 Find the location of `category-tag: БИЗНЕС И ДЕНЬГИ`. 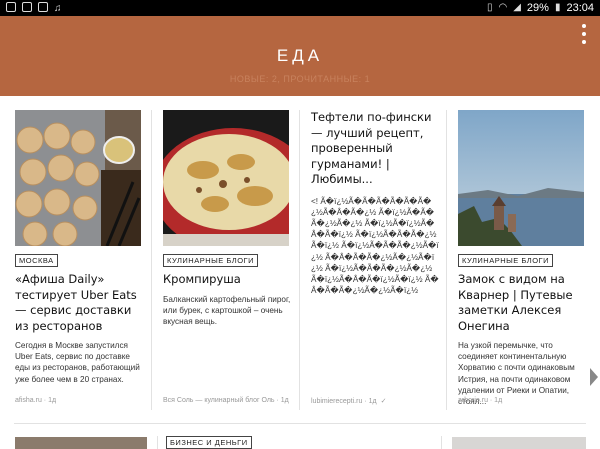

category-tag: БИЗНЕС И ДЕНЬГИ is located at coordinates (209, 442).